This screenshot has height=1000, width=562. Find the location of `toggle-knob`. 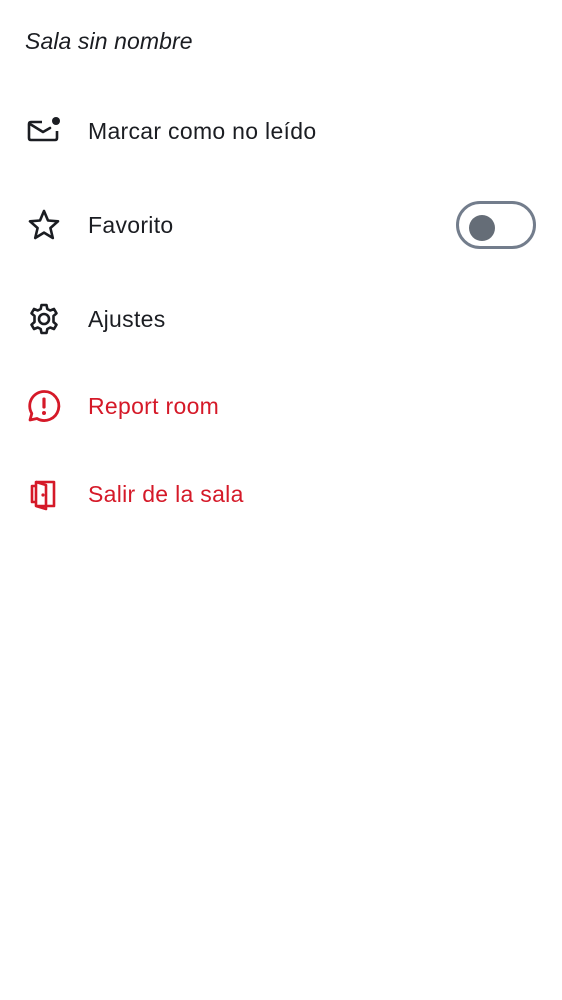

toggle-knob is located at coordinates (482, 228).